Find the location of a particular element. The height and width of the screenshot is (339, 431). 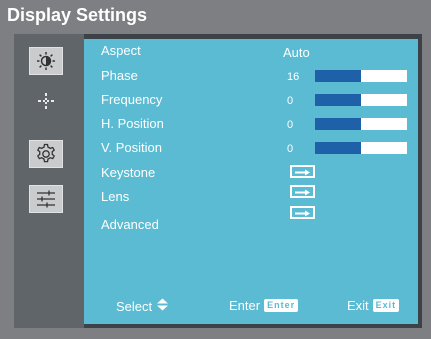

position-crosshair-icon is located at coordinates (46, 103).